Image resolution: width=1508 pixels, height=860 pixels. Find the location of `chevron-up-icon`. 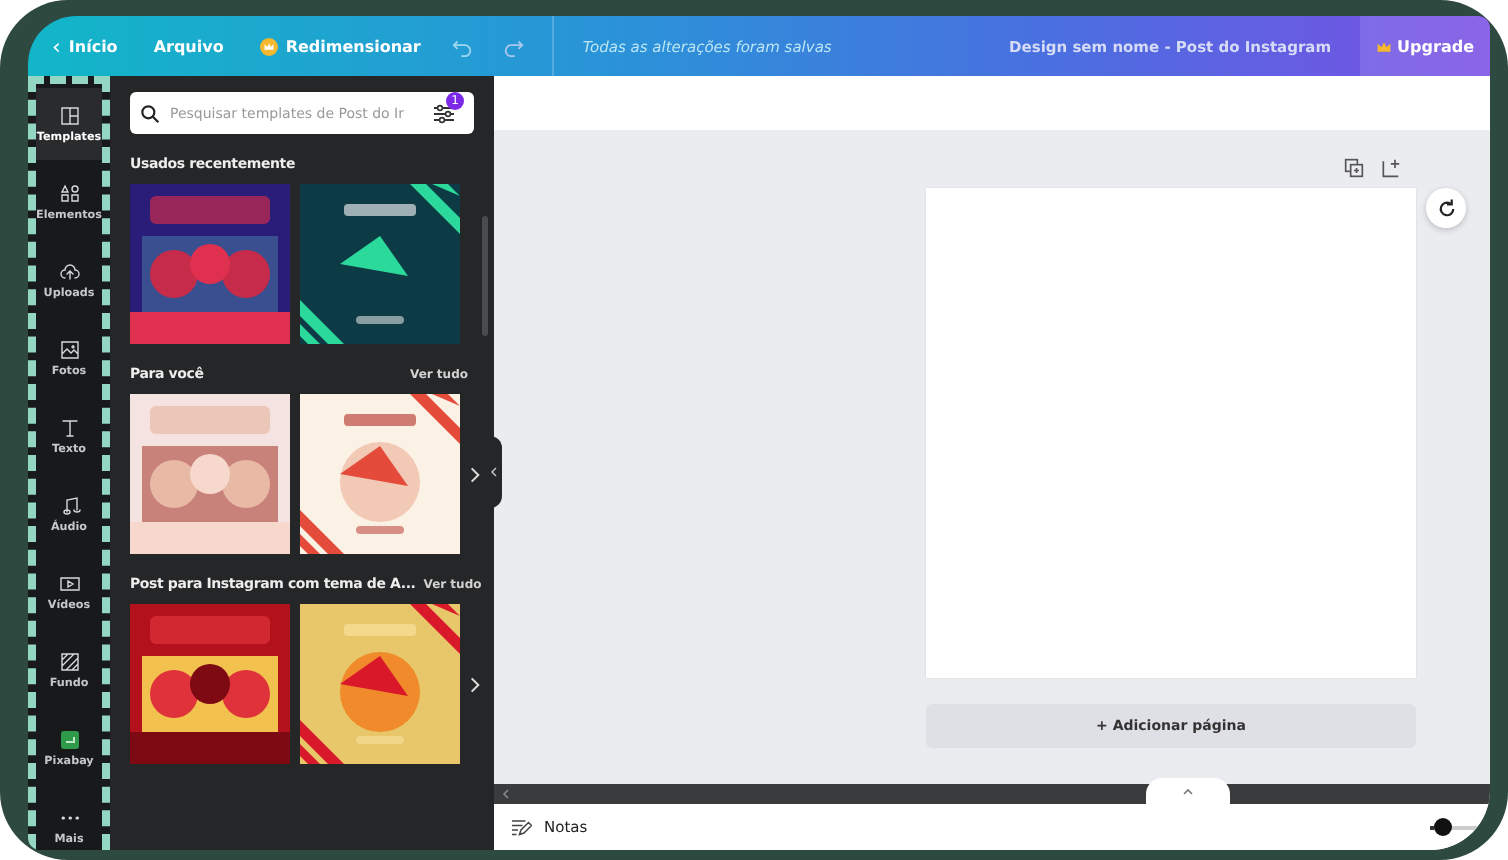

chevron-up-icon is located at coordinates (1188, 791).